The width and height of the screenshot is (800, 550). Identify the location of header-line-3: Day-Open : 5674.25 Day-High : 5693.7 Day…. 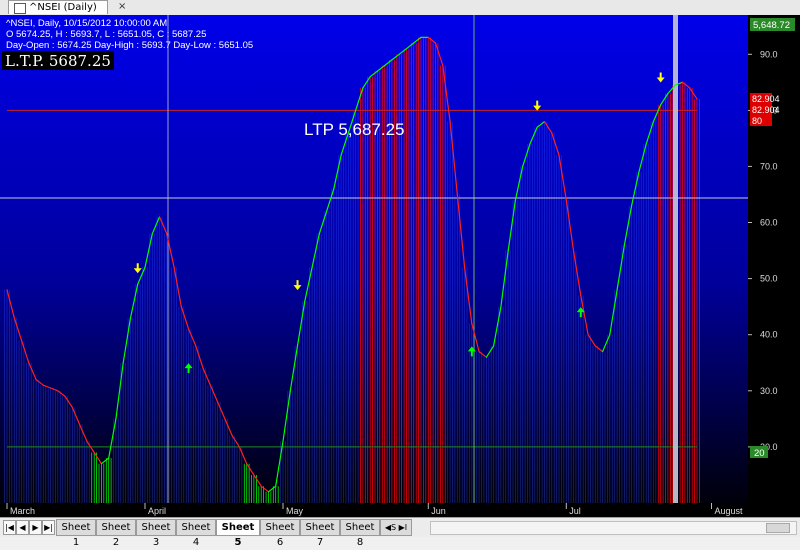
(129, 45).